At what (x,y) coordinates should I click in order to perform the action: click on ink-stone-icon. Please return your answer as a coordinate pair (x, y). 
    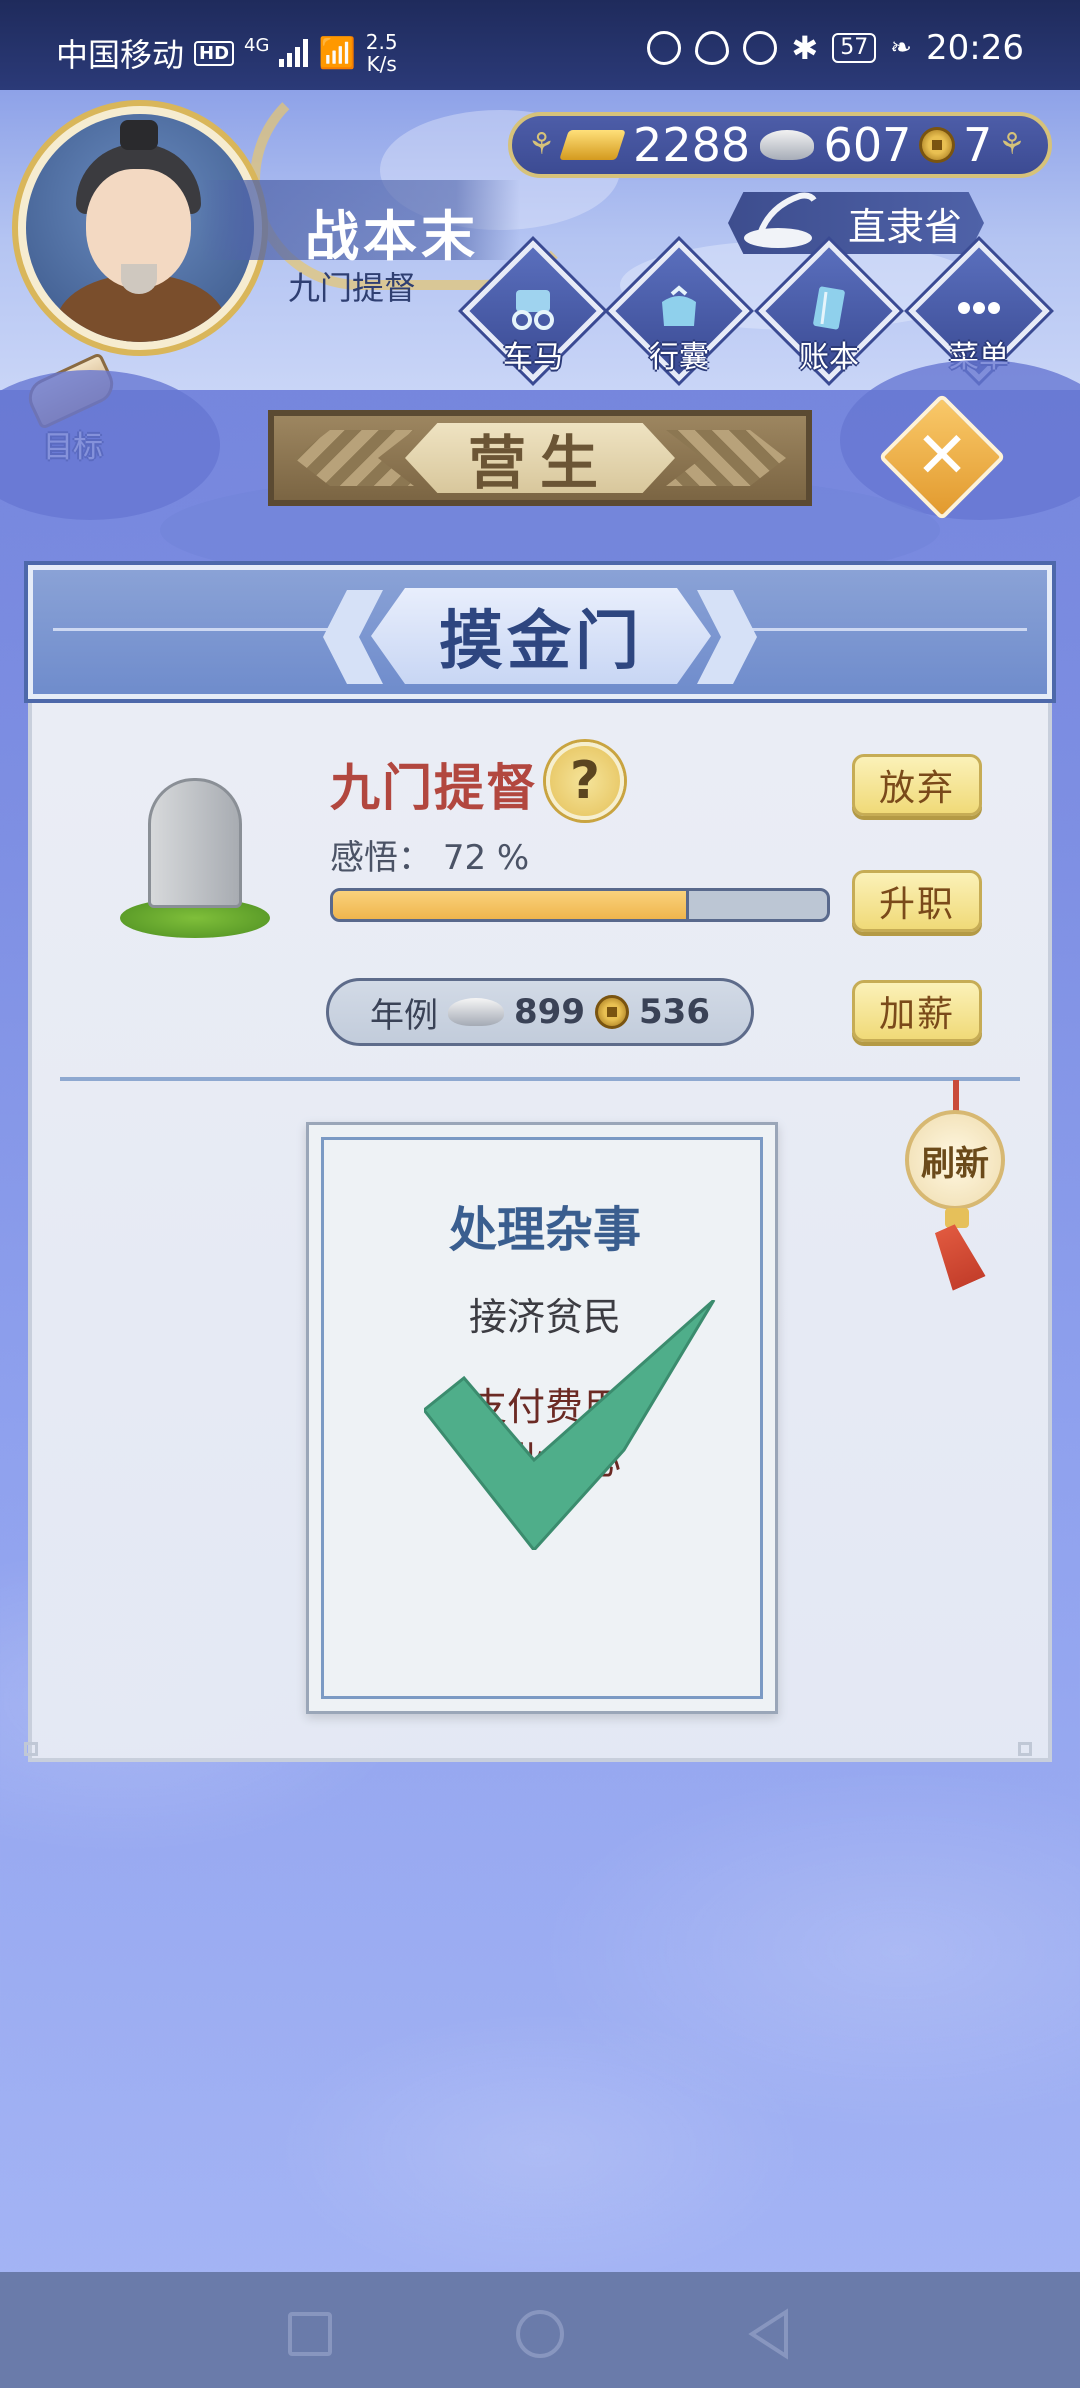
    Looking at the image, I should click on (780, 220).